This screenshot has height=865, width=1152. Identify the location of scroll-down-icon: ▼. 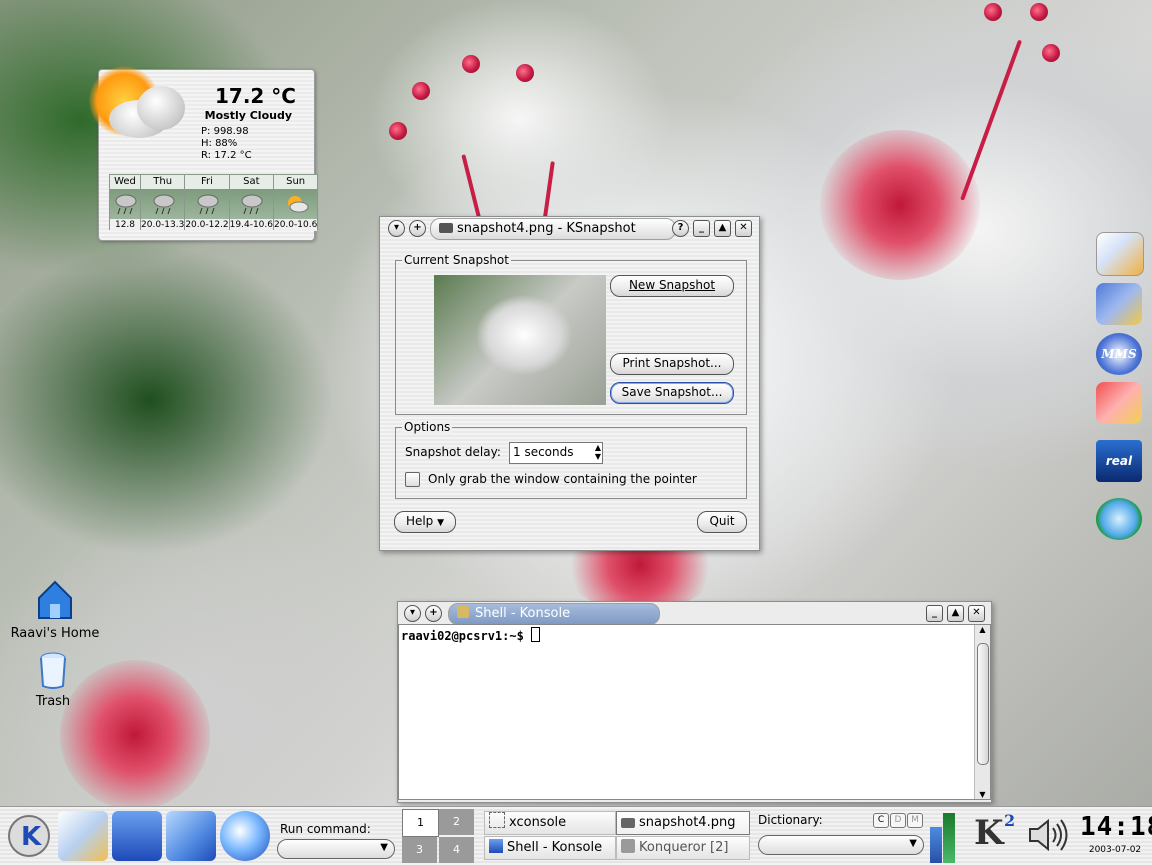
(982, 794).